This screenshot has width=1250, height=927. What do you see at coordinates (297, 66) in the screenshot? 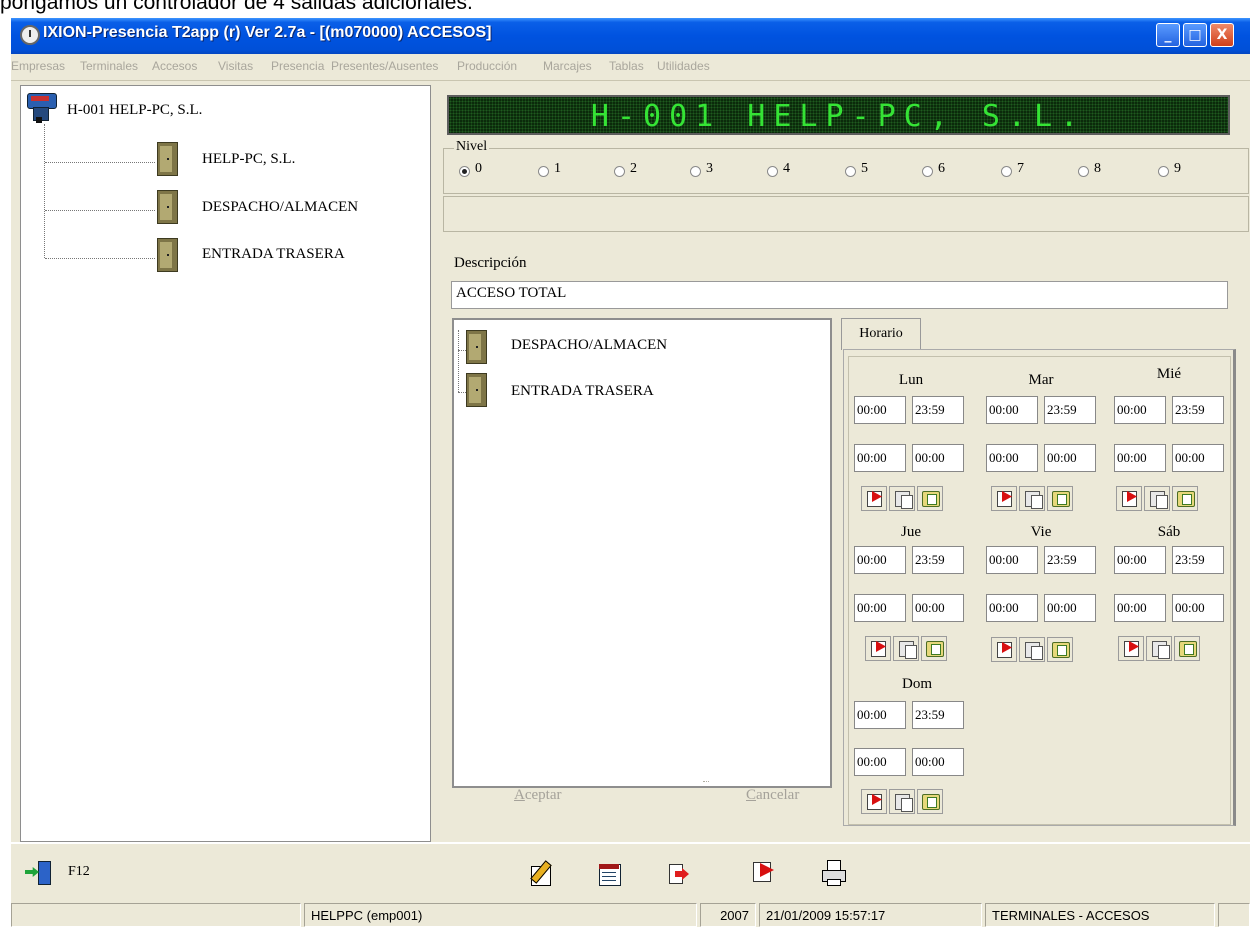
I see `menu-presencia: Presencia` at bounding box center [297, 66].